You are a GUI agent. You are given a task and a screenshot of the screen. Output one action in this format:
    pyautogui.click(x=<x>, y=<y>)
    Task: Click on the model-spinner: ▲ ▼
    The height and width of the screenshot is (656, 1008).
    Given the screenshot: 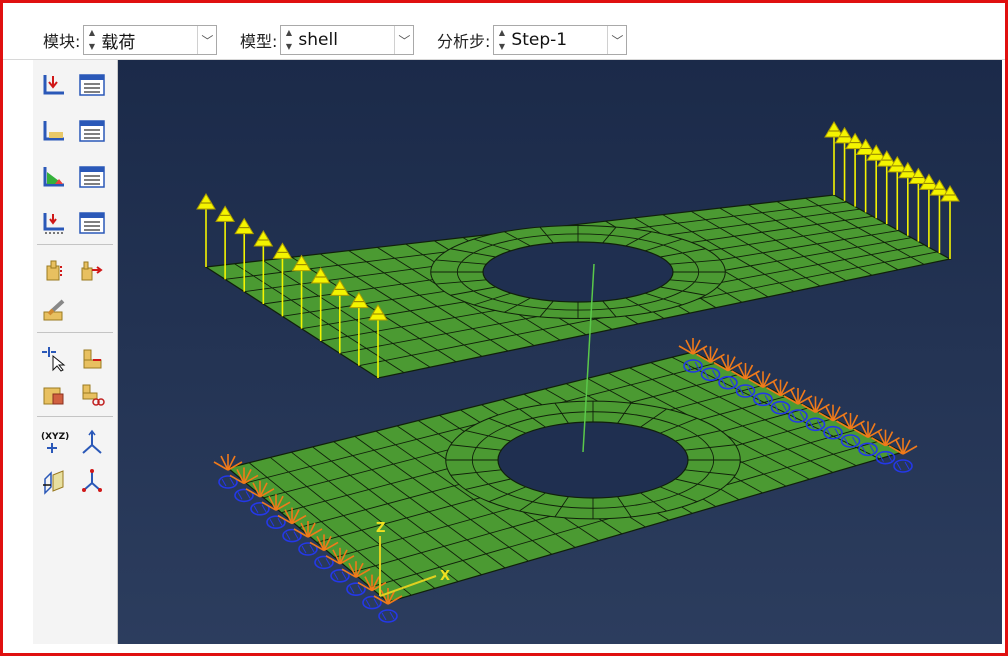 What is the action you would take?
    pyautogui.click(x=288, y=40)
    